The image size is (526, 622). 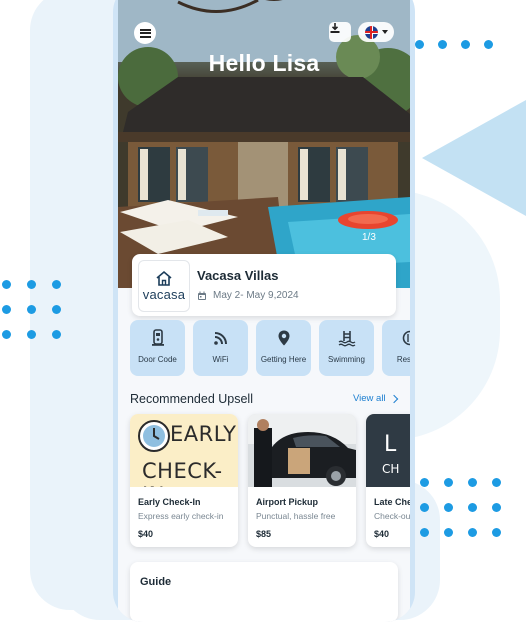 I want to click on guide-title: Guide, so click(x=156, y=582).